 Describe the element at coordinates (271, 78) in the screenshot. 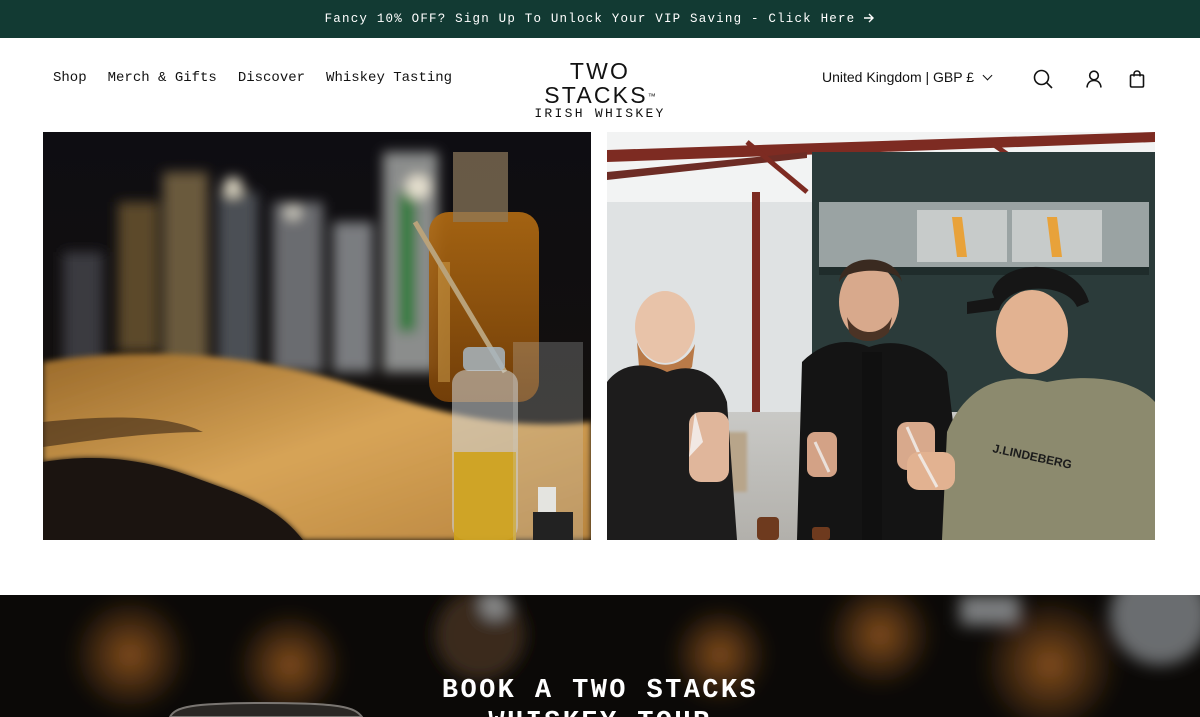

I see `nav-item-discover: Discover` at that location.